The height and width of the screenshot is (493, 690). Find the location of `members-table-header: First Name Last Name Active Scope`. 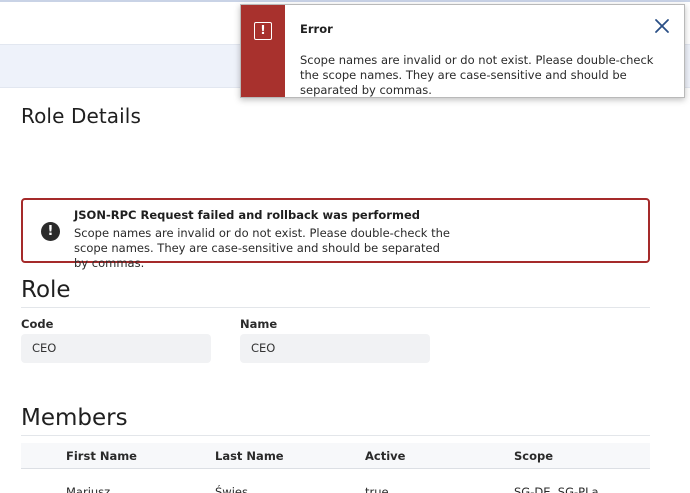

members-table-header: First Name Last Name Active Scope is located at coordinates (335, 456).